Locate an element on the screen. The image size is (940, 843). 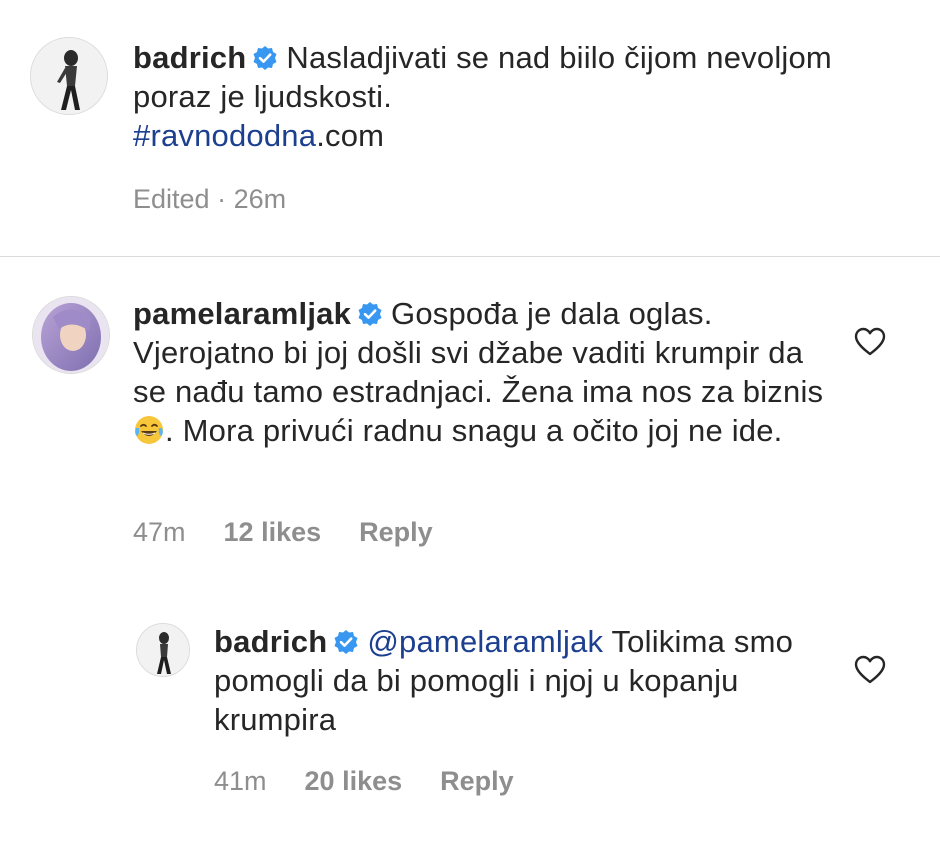
reply-meta: 41m 20 likes Reply is located at coordinates (383, 781).